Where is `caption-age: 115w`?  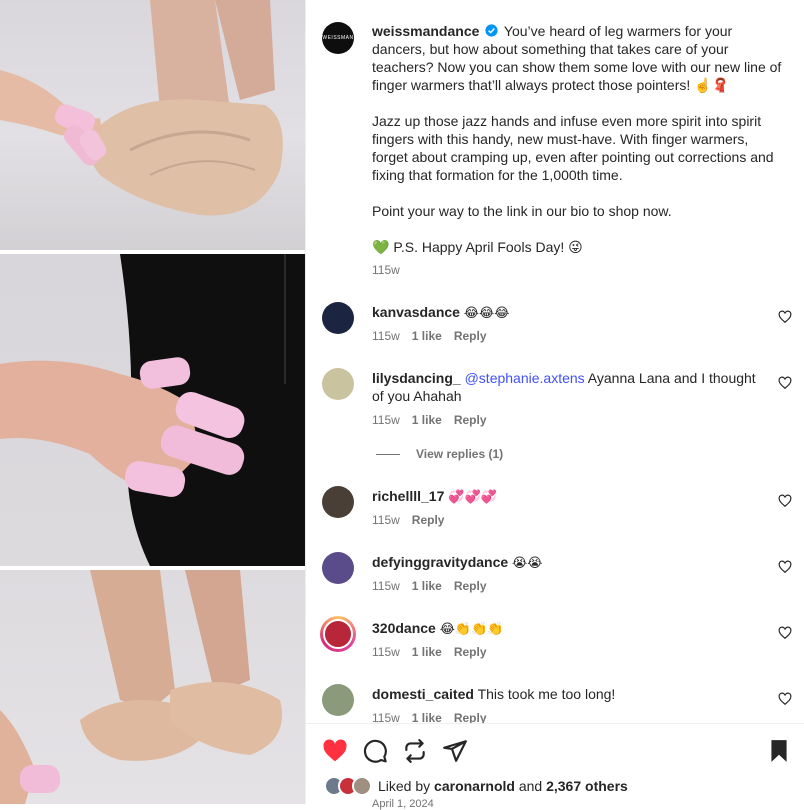 caption-age: 115w is located at coordinates (386, 270).